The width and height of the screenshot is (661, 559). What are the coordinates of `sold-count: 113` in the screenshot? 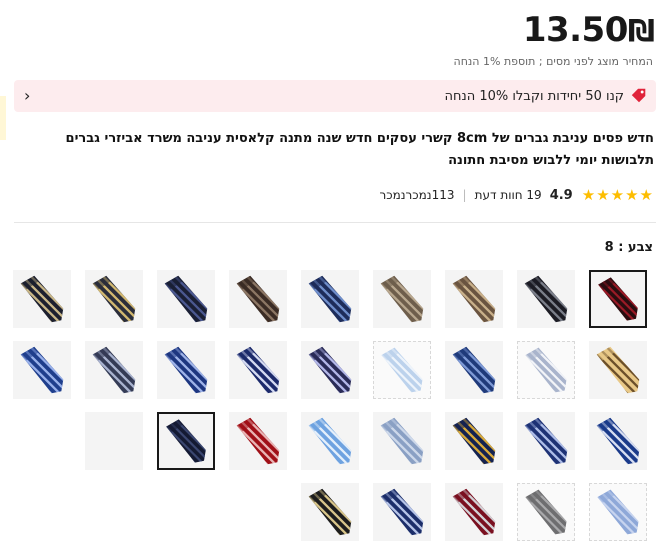 It's located at (443, 195).